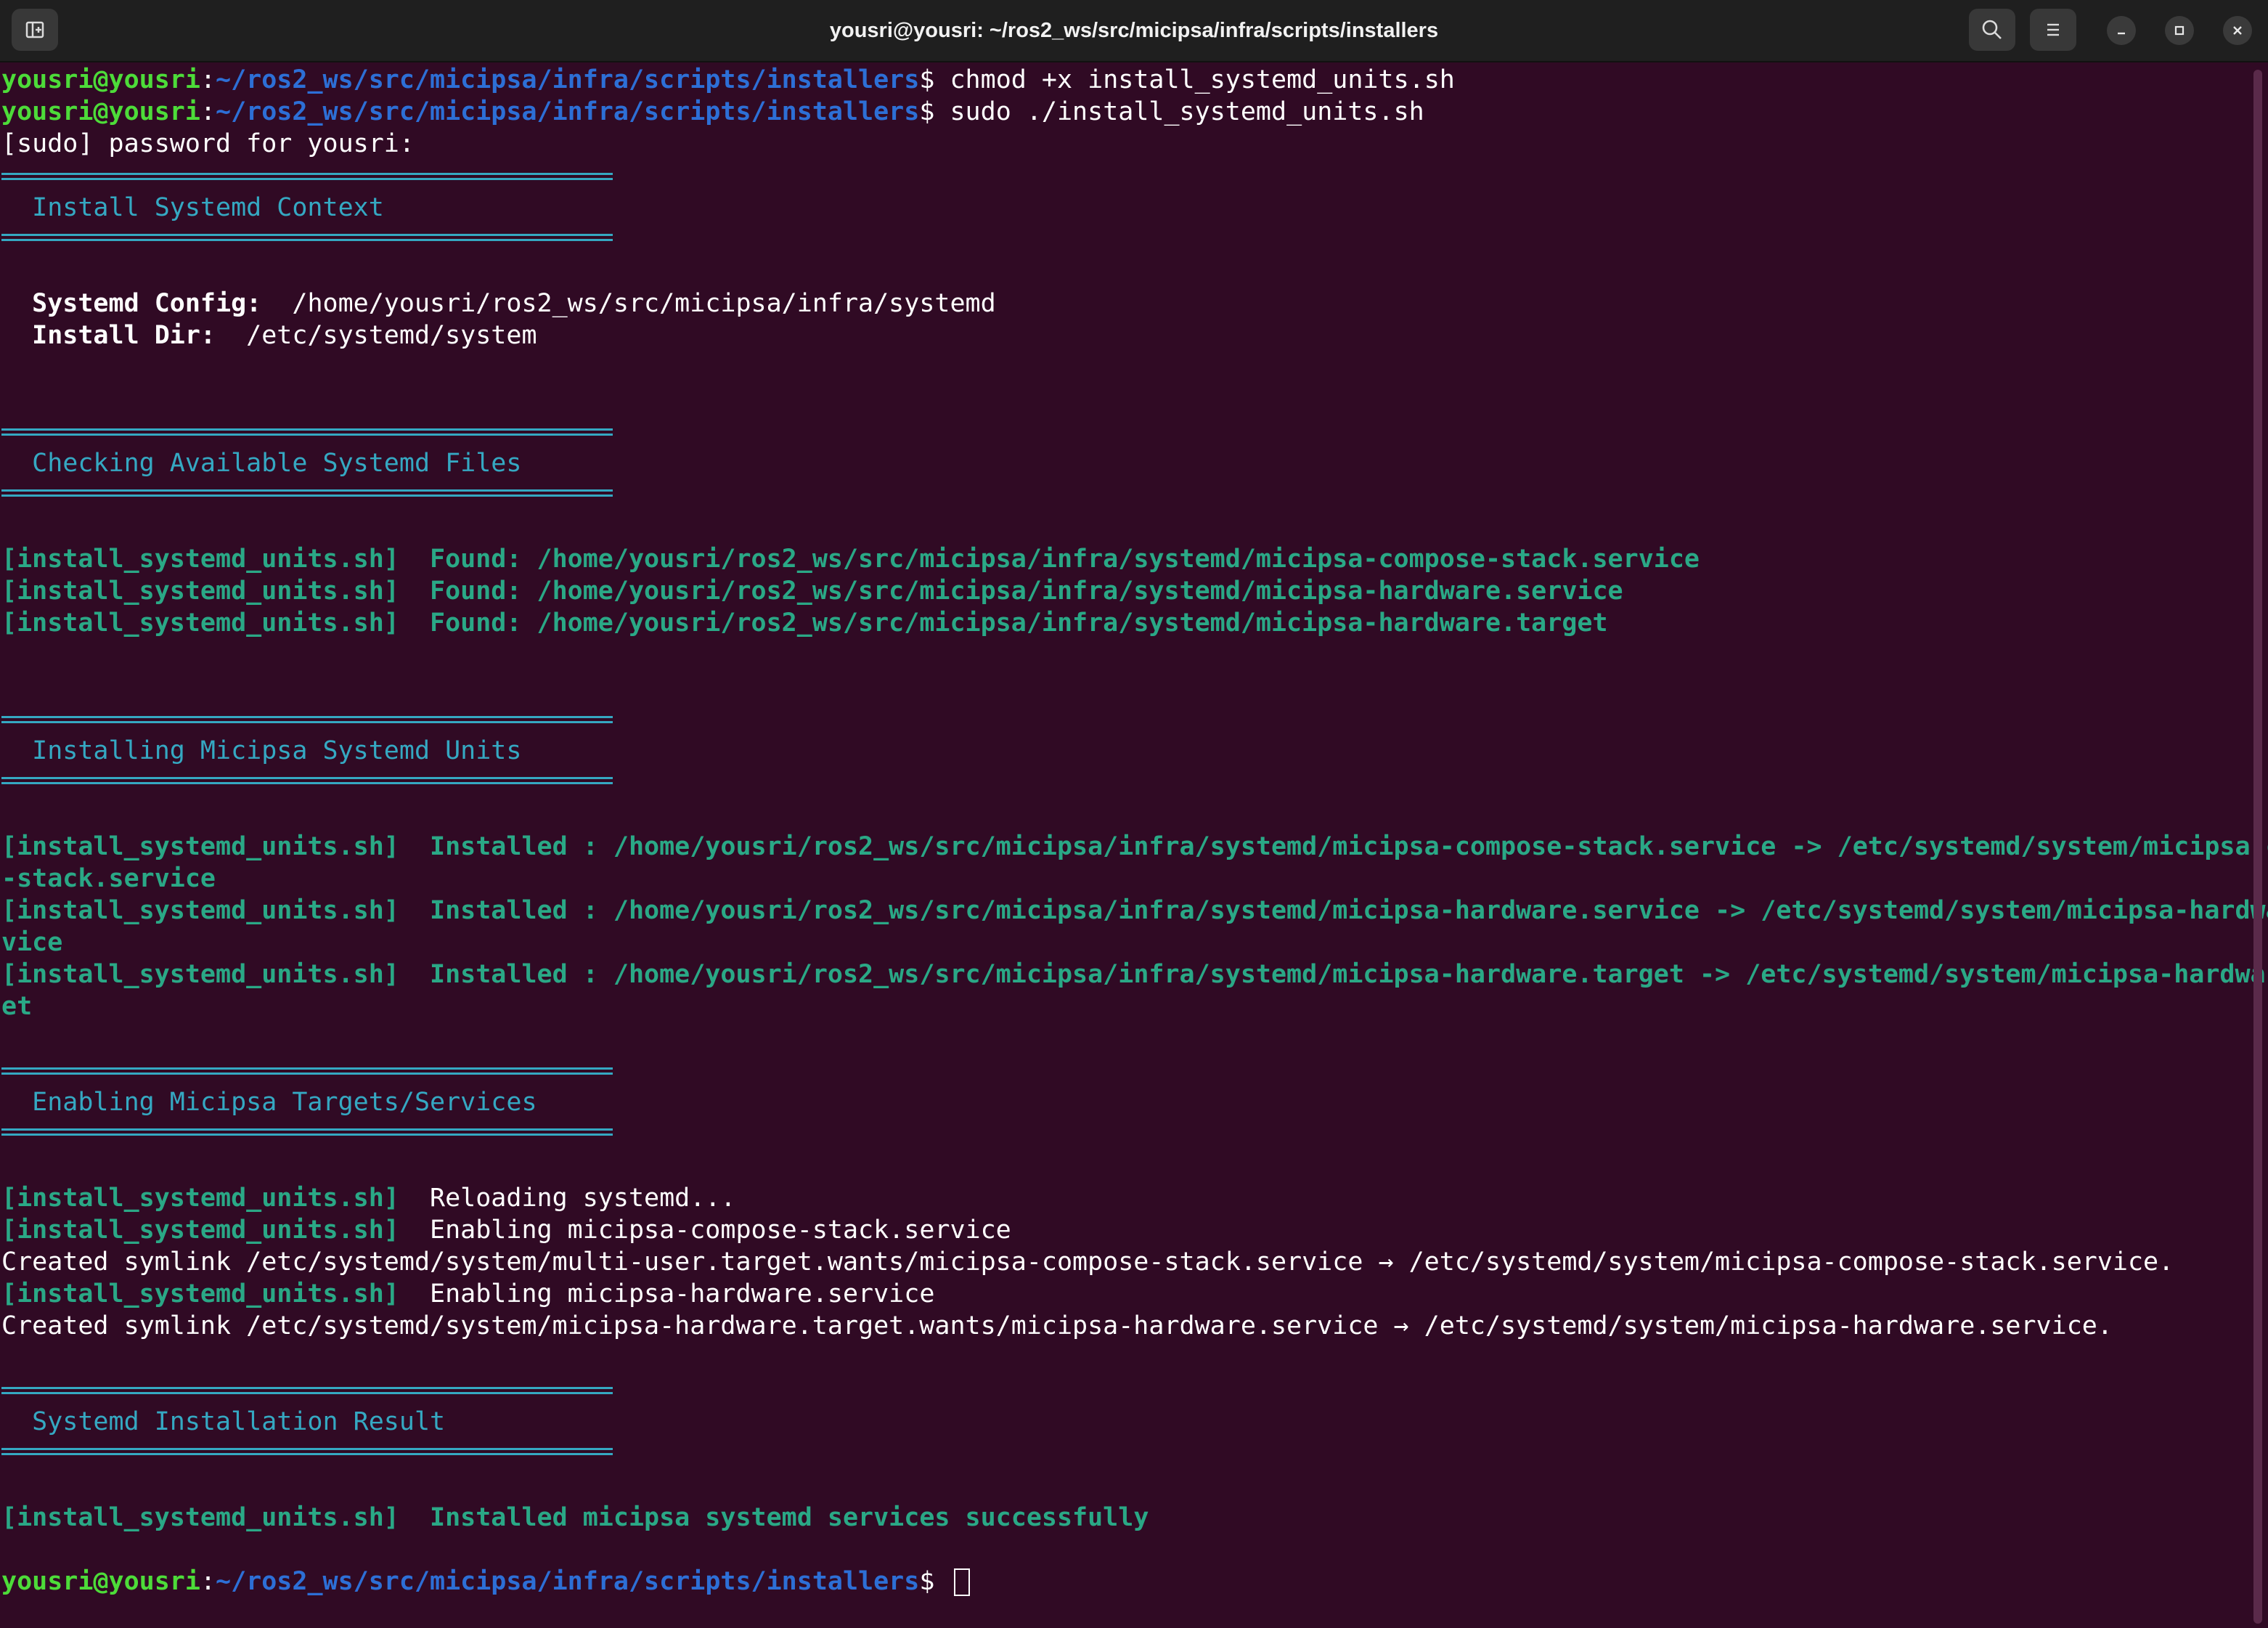 The image size is (2268, 1628). I want to click on maximize-icon, so click(2180, 31).